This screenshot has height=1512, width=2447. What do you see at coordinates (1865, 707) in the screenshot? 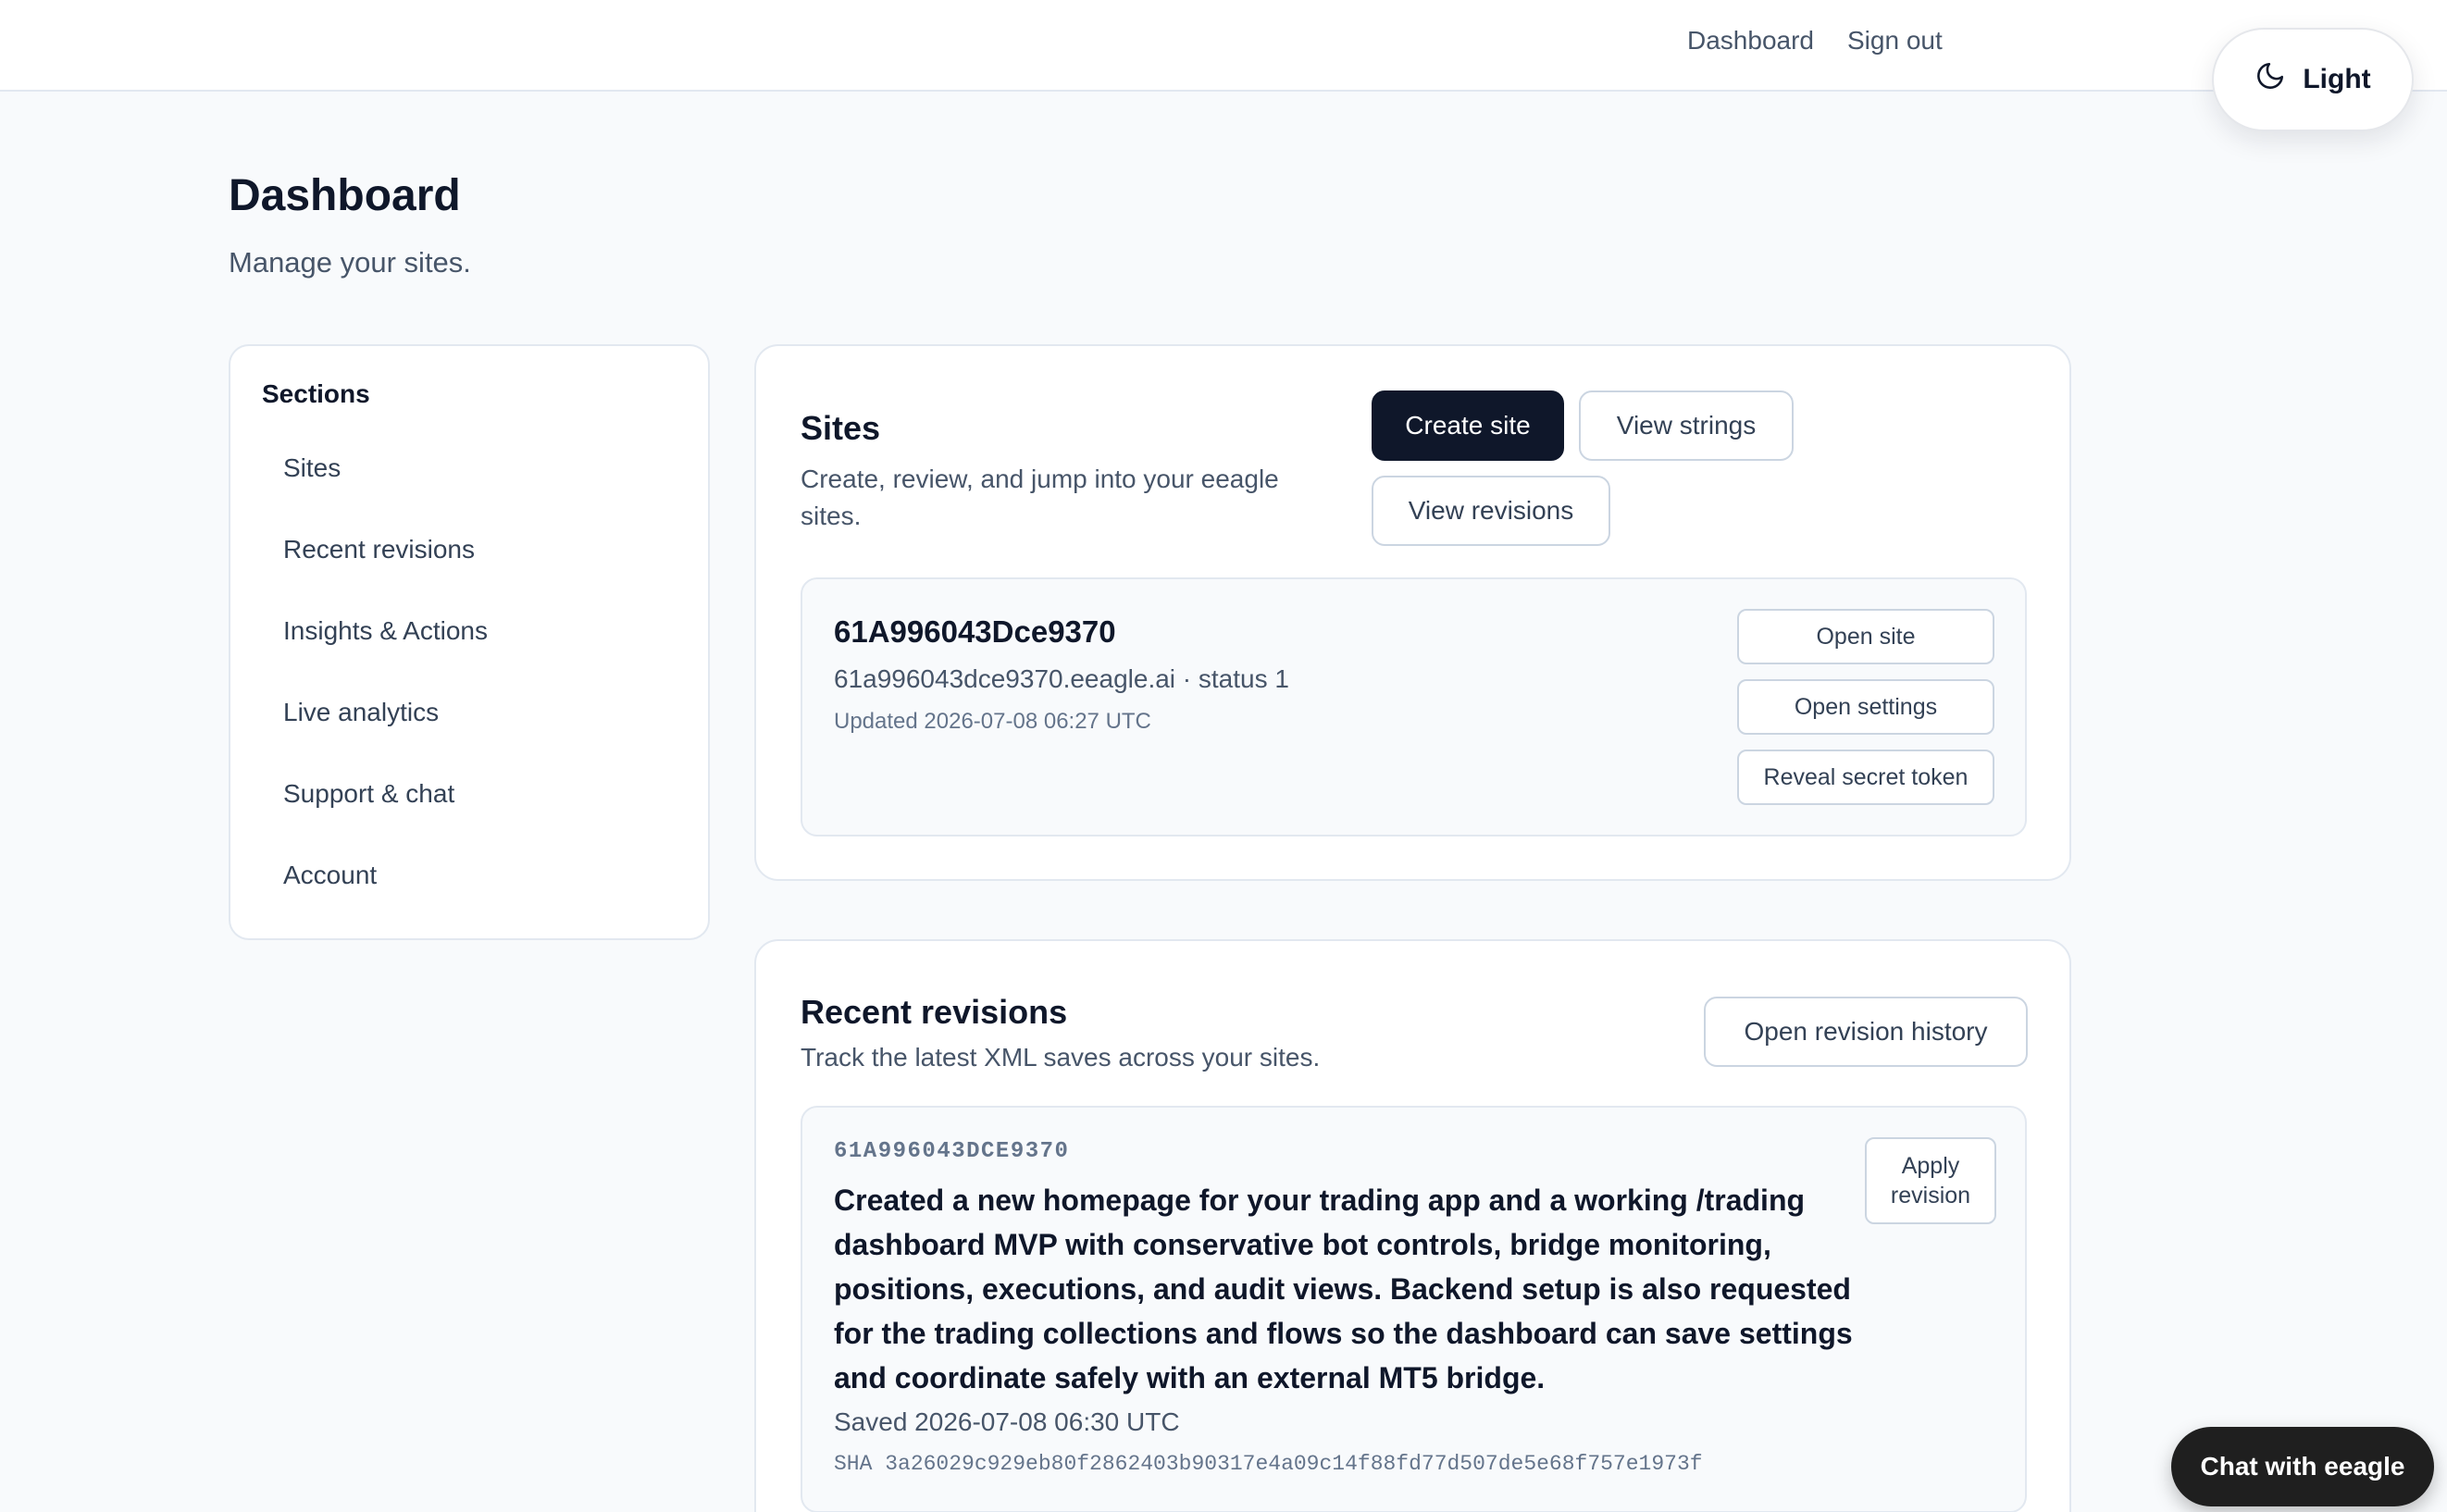
I see `open-settings-button: Open settings` at bounding box center [1865, 707].